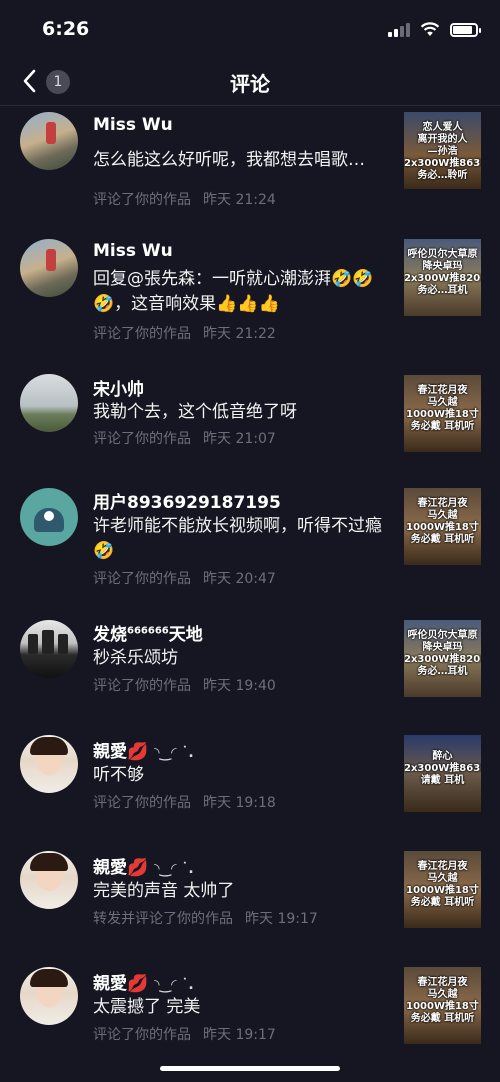 The width and height of the screenshot is (500, 1082). I want to click on comment-meta: 评论了你的作品 昨天 20:47, so click(184, 579).